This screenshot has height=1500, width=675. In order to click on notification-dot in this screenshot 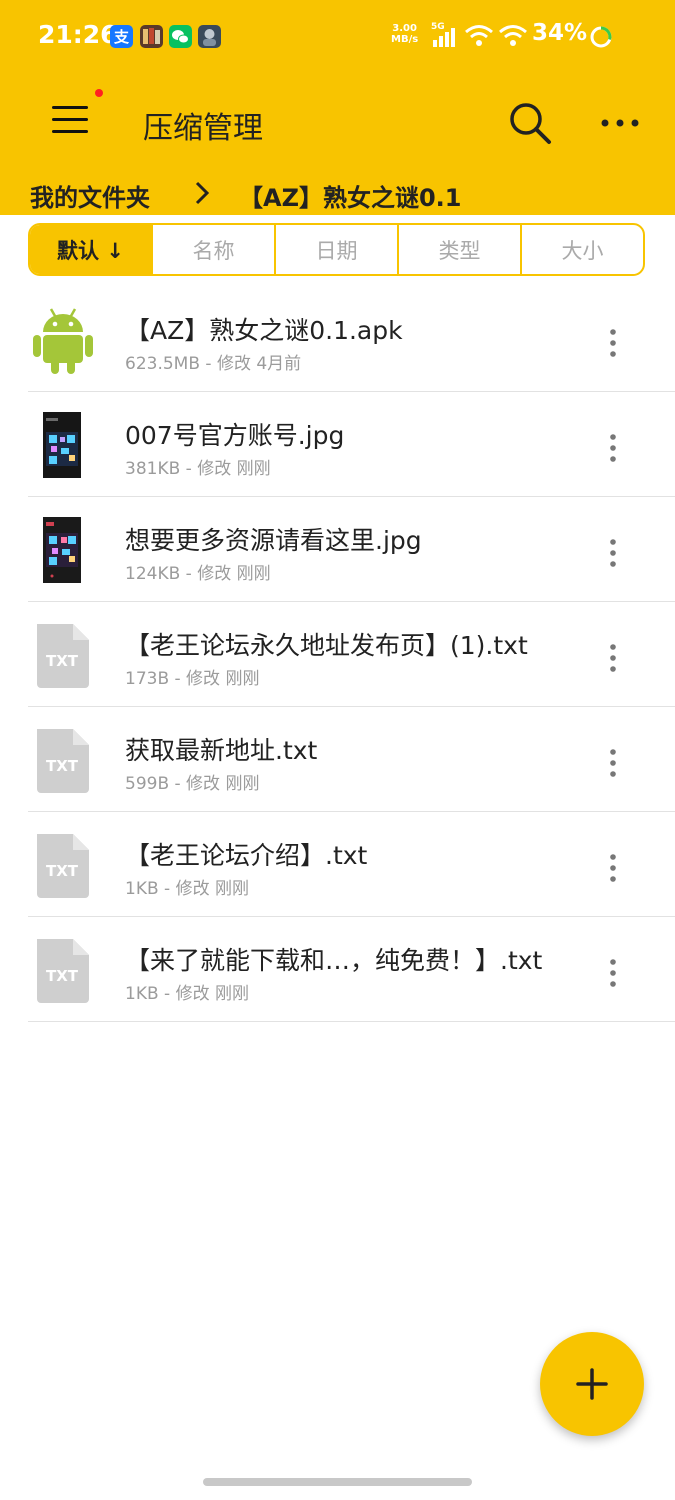, I will do `click(99, 93)`.